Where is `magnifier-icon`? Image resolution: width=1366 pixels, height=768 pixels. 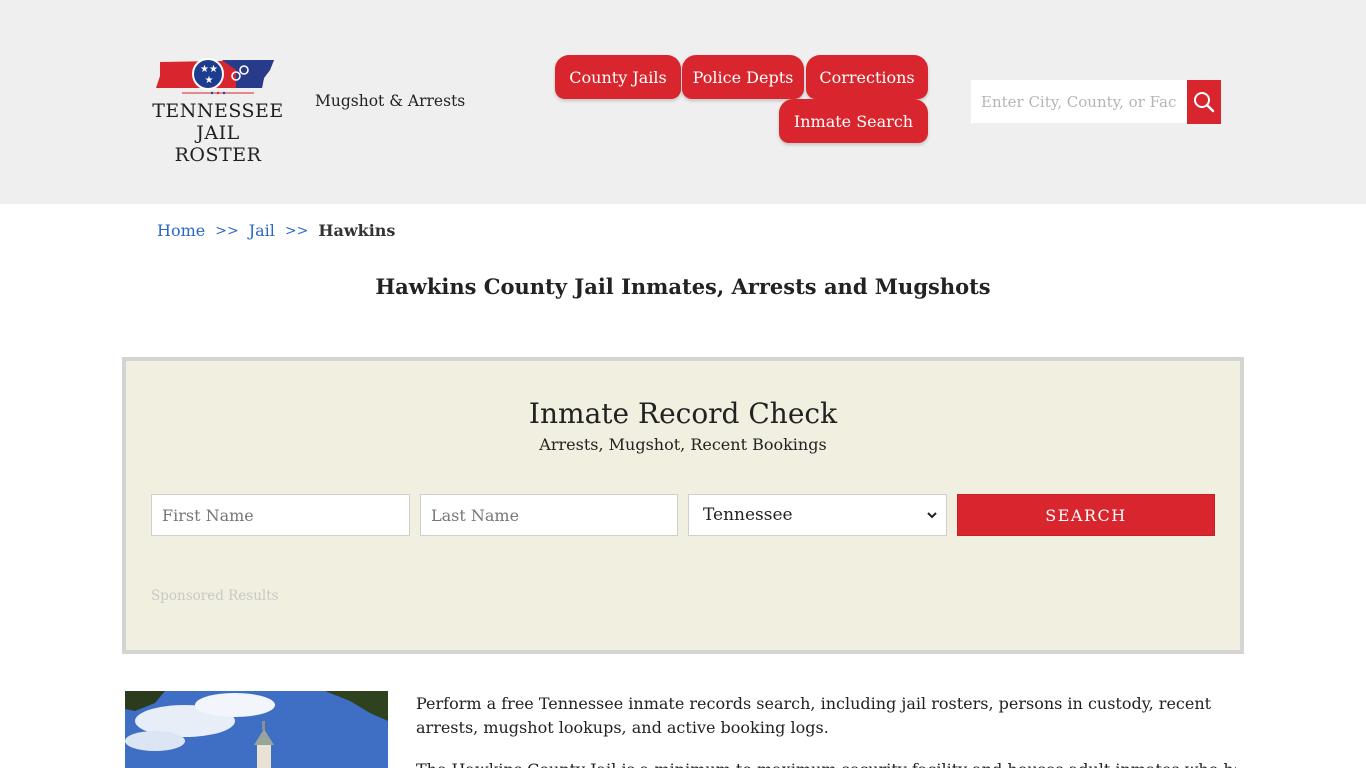
magnifier-icon is located at coordinates (1204, 102).